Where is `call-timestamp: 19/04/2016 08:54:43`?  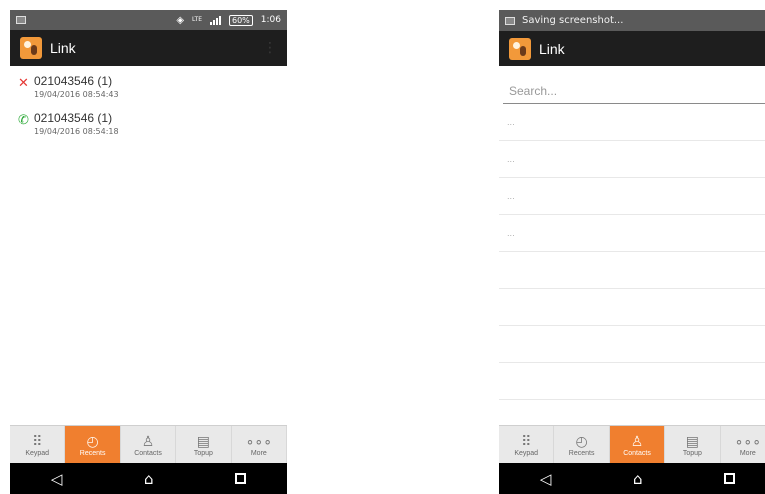
call-timestamp: 19/04/2016 08:54:43 is located at coordinates (76, 94).